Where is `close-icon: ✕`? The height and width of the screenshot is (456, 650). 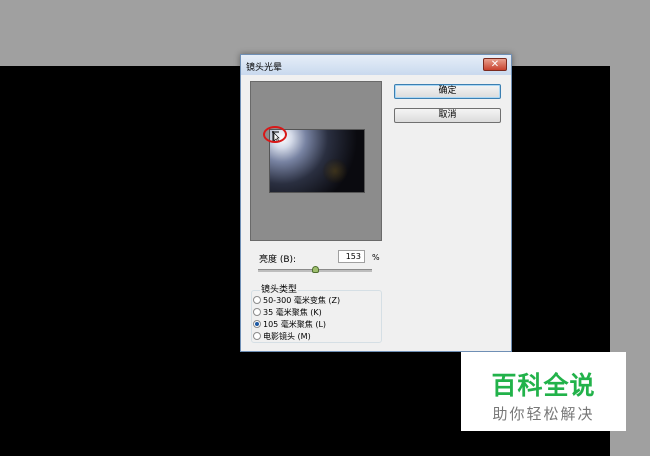 close-icon: ✕ is located at coordinates (495, 64).